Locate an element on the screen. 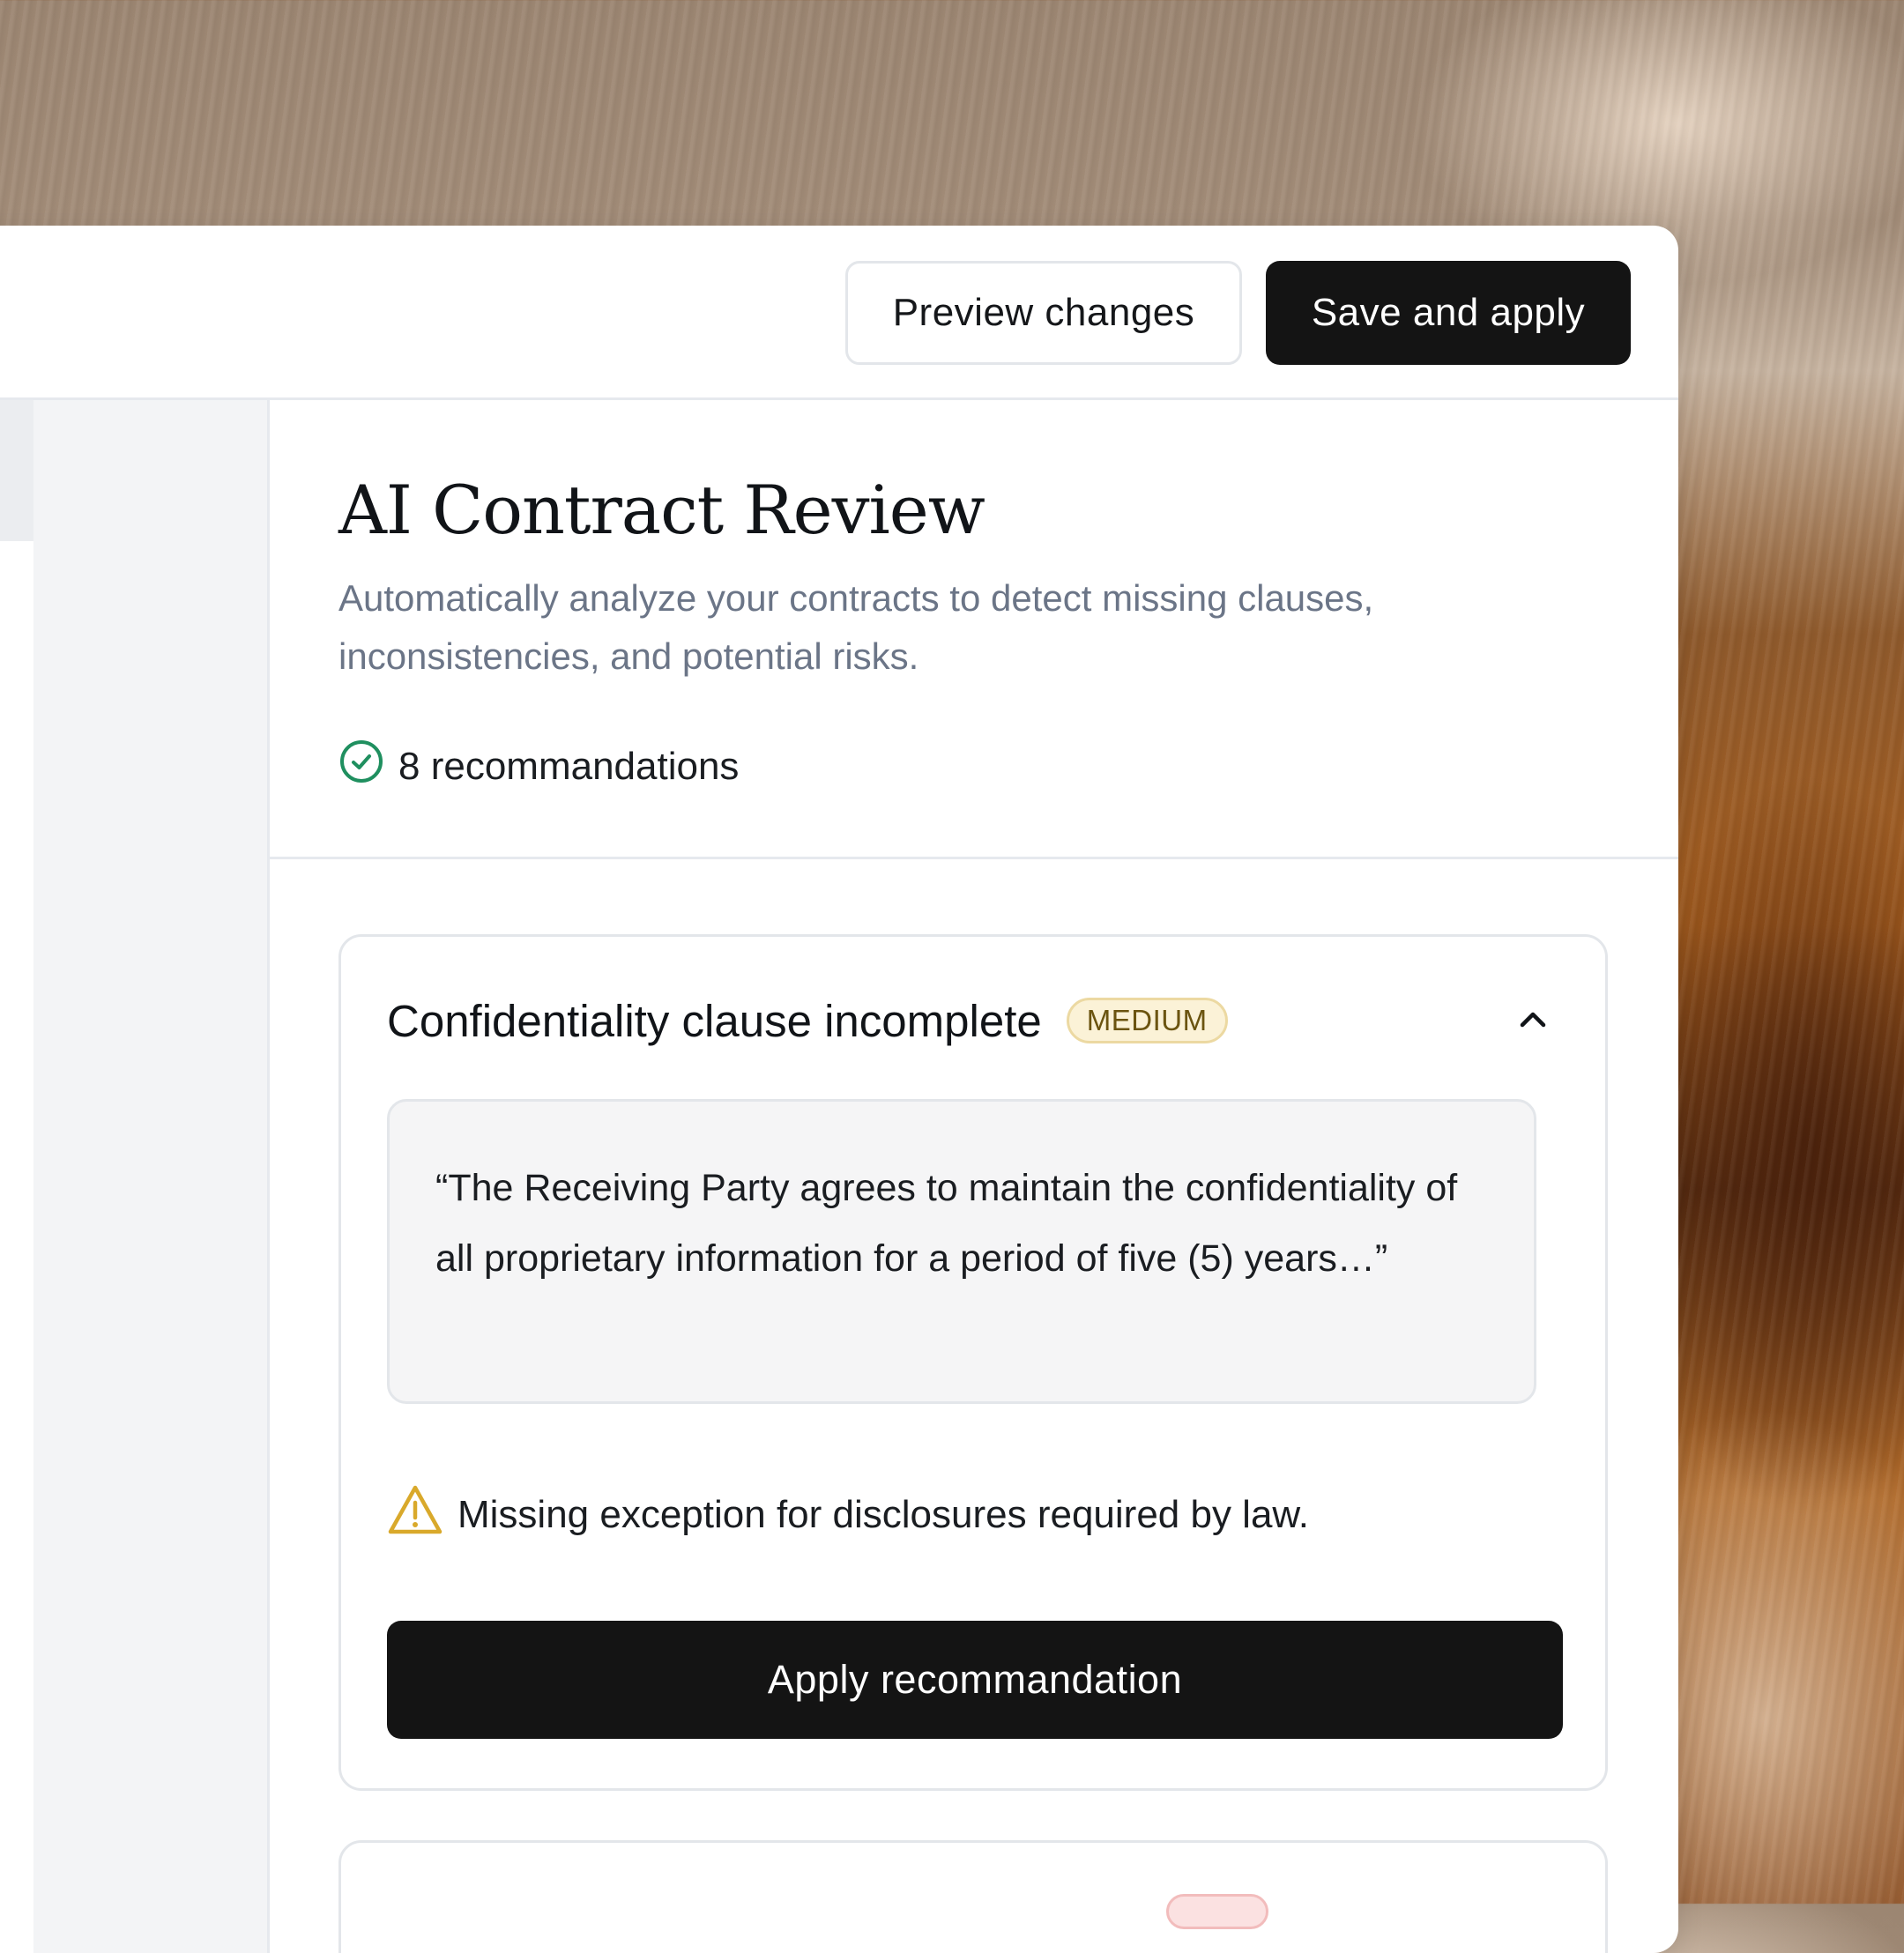 The width and height of the screenshot is (1904, 1953). save-and-apply-button: Save and apply is located at coordinates (1448, 313).